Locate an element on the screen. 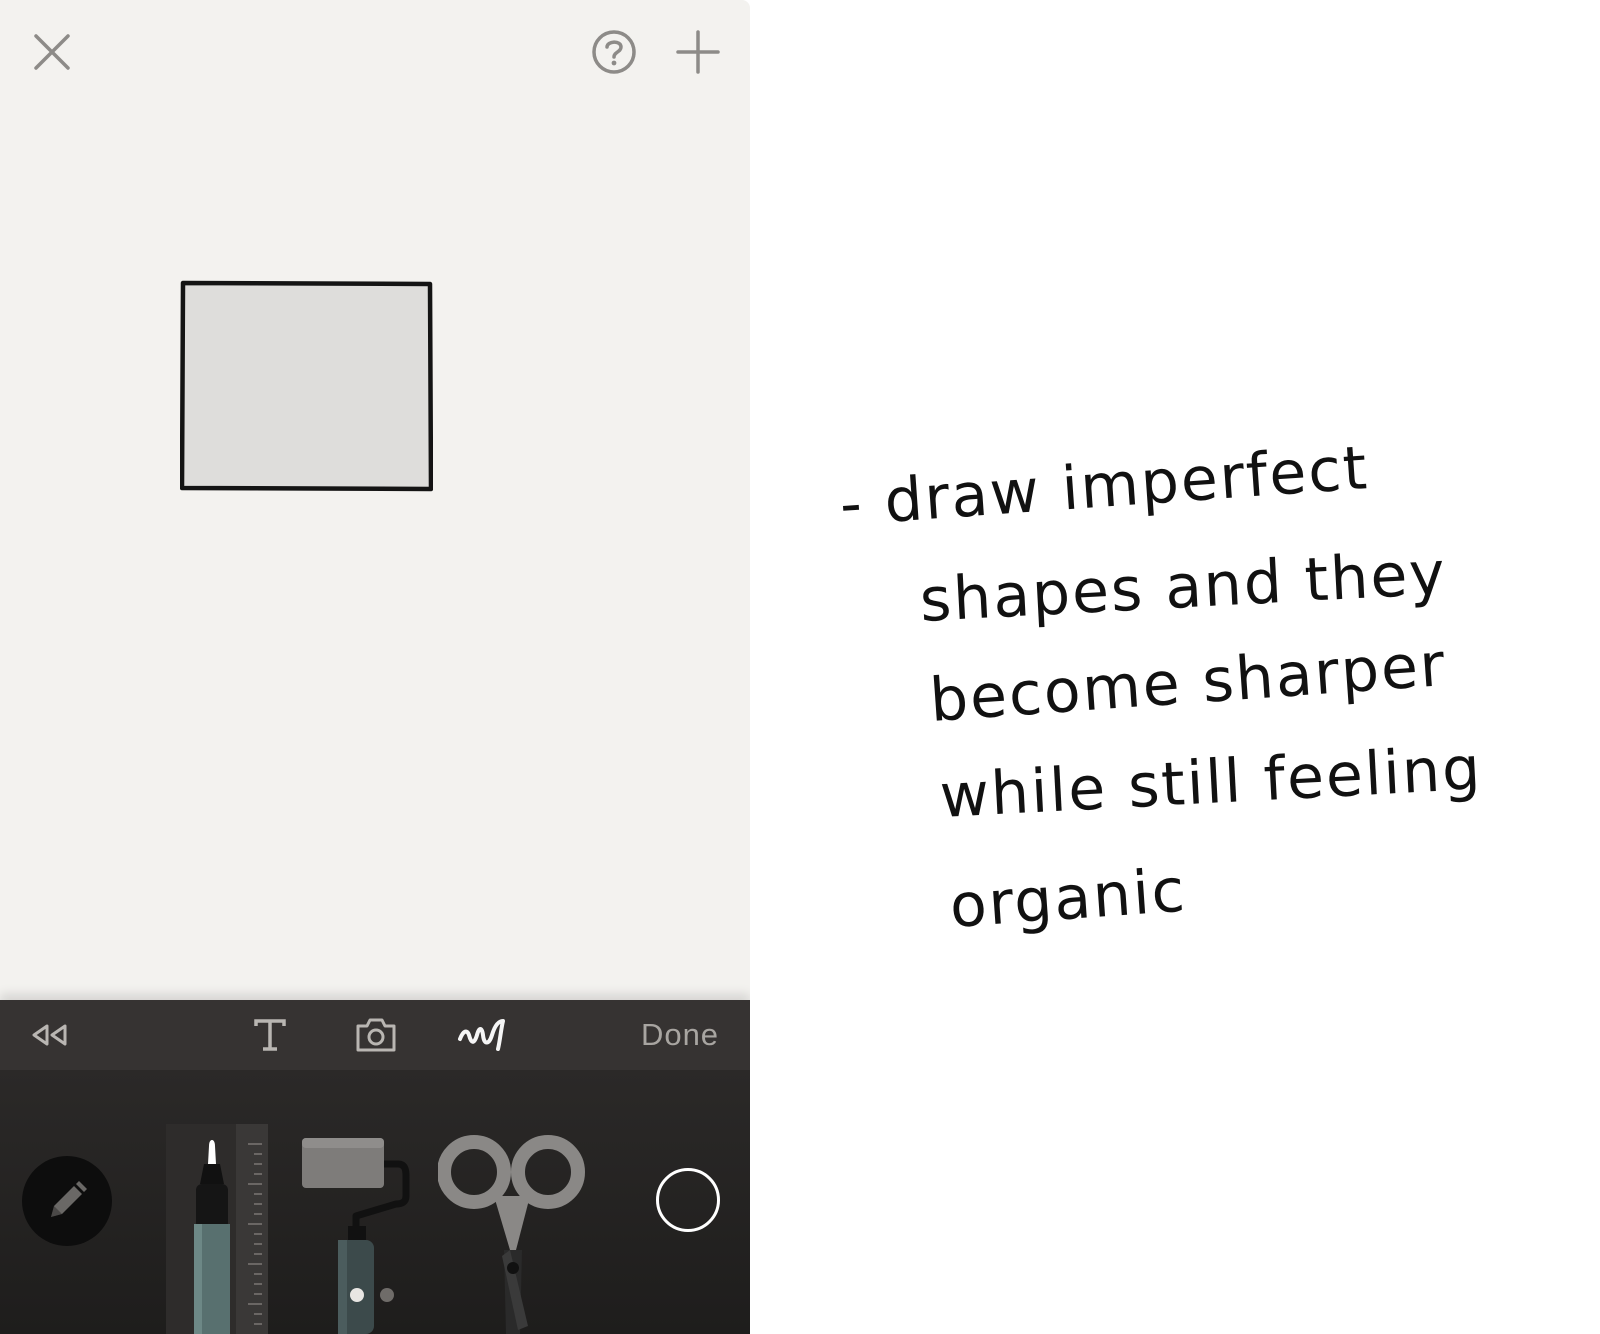 The width and height of the screenshot is (1600, 1334). pencil-mode-button is located at coordinates (67, 1201).